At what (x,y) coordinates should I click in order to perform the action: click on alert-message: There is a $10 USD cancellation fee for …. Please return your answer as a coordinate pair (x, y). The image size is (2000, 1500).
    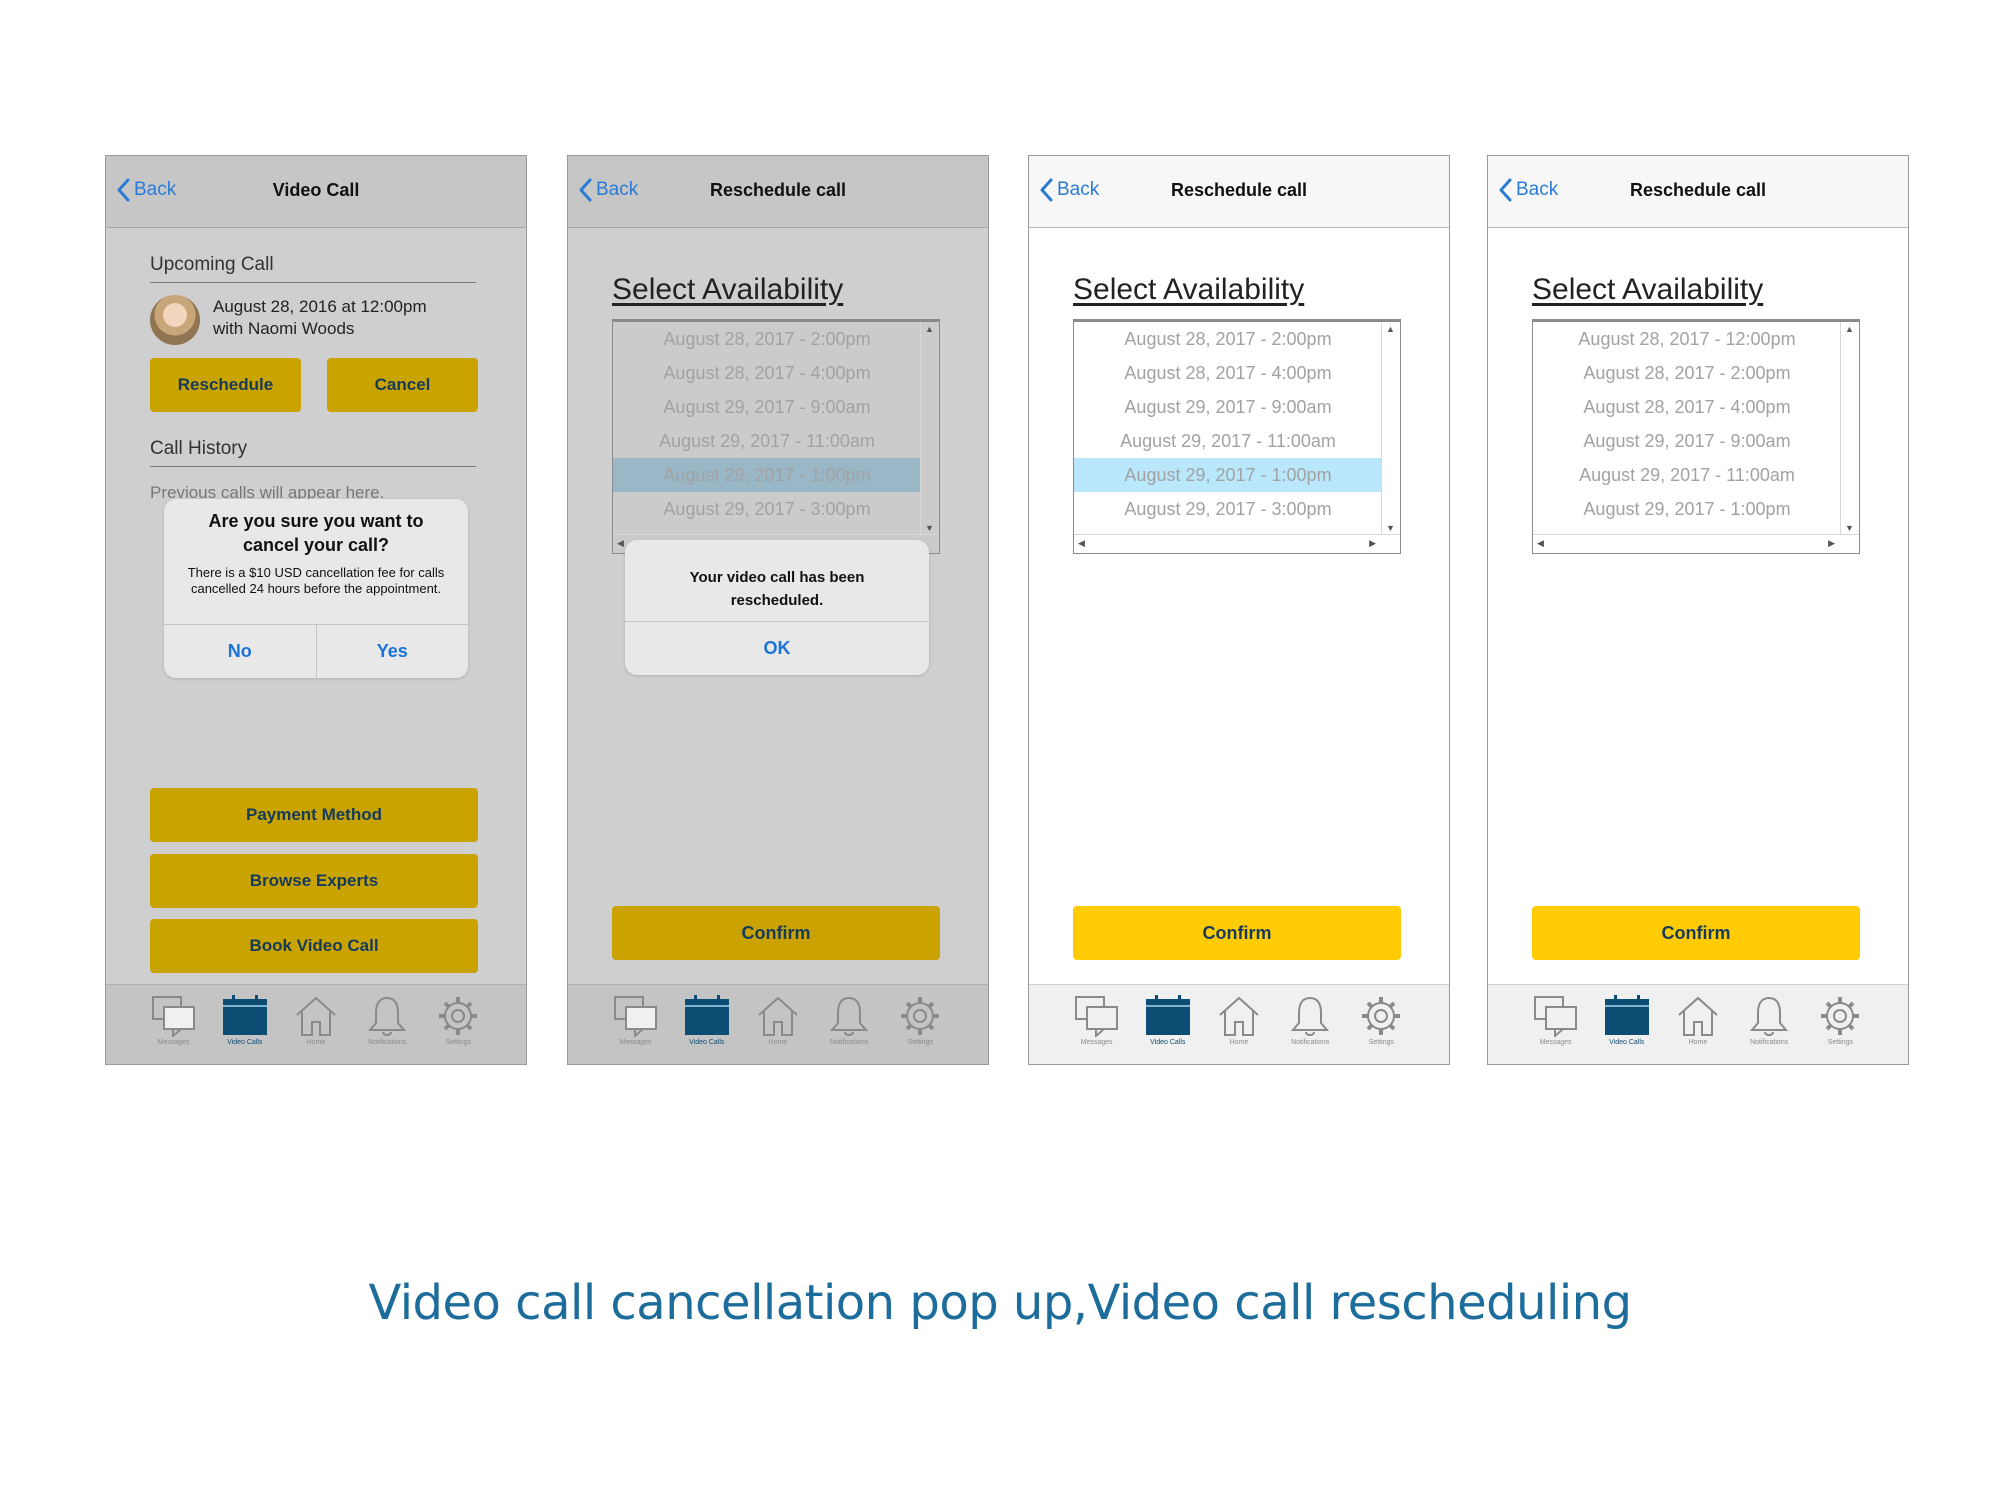
    Looking at the image, I should click on (316, 580).